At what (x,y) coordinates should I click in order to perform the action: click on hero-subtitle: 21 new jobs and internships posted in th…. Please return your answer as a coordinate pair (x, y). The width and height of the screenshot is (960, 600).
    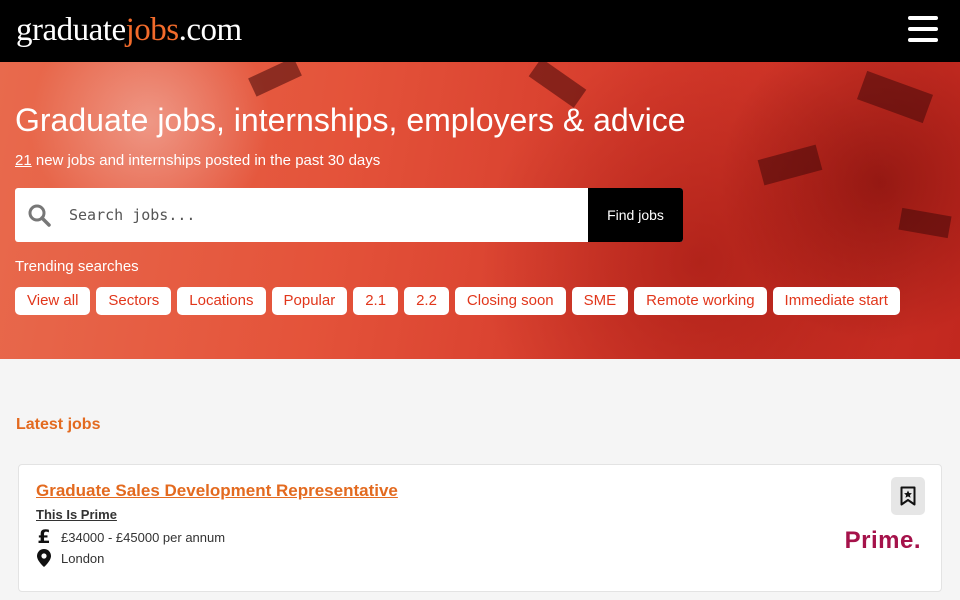
    Looking at the image, I should click on (197, 160).